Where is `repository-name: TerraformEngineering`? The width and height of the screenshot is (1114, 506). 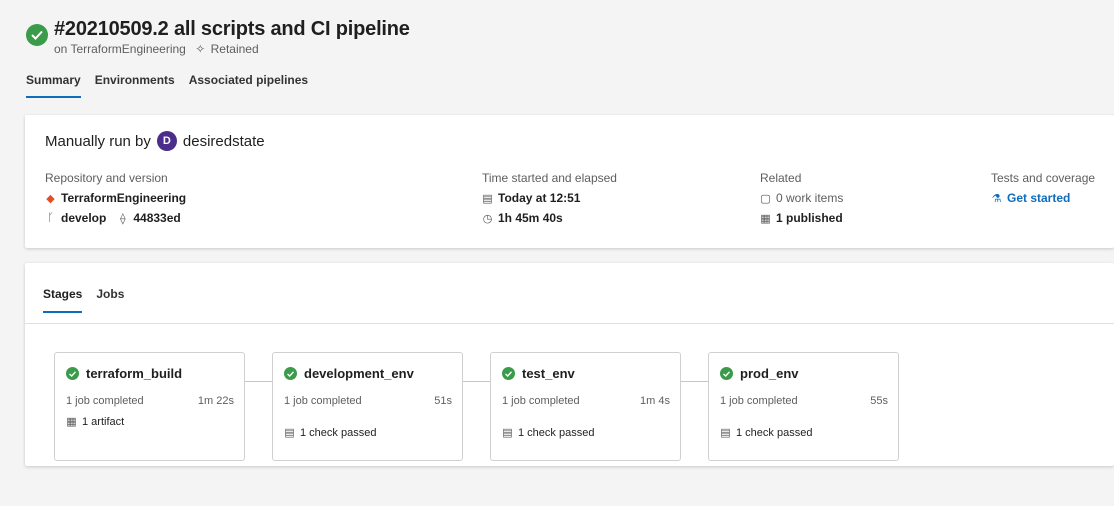 repository-name: TerraformEngineering is located at coordinates (123, 198).